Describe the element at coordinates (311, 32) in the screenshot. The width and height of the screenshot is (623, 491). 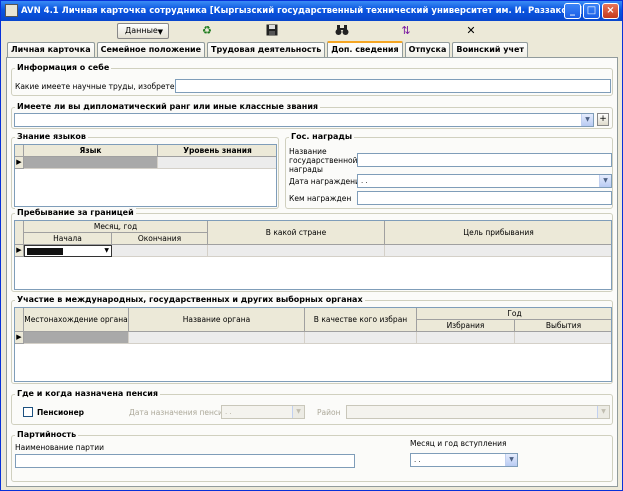
I see `toolbar: Данные ▼ ♻ ⇅ ✕` at that location.